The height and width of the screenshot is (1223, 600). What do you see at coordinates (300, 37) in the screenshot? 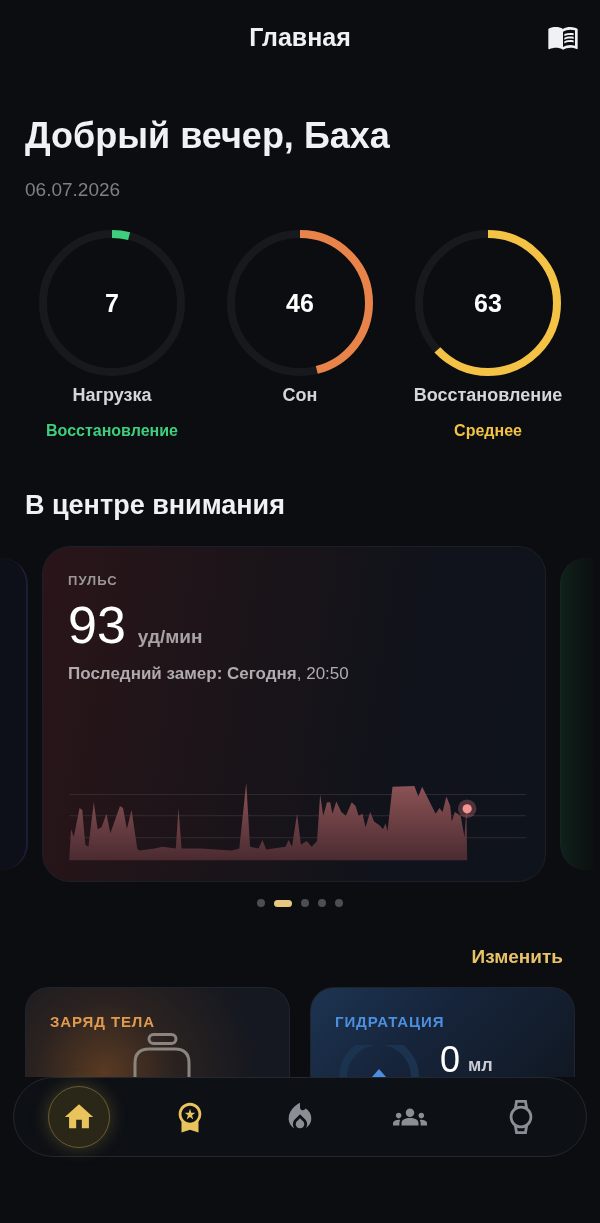
I see `screen-title: Главная` at bounding box center [300, 37].